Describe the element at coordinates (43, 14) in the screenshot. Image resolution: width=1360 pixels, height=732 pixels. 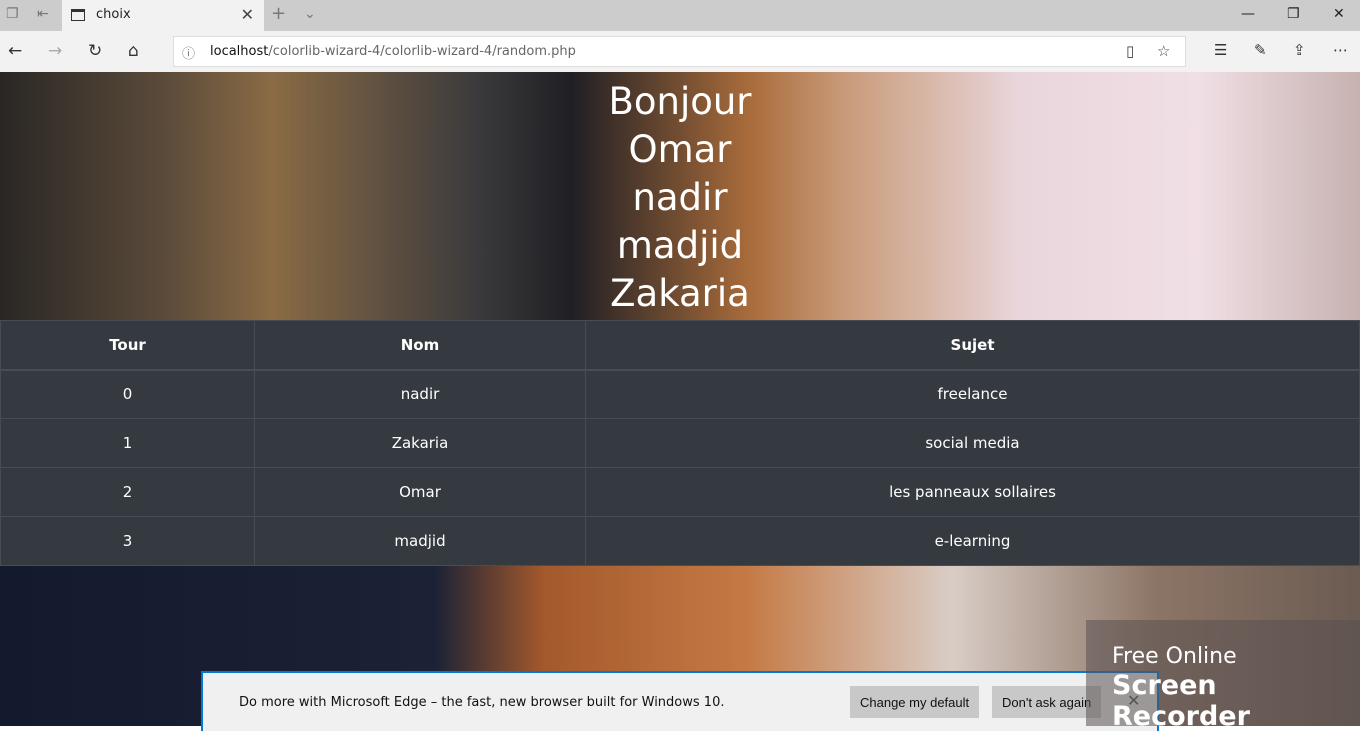
I see `set-aside-tabs-icon: ⇤` at that location.